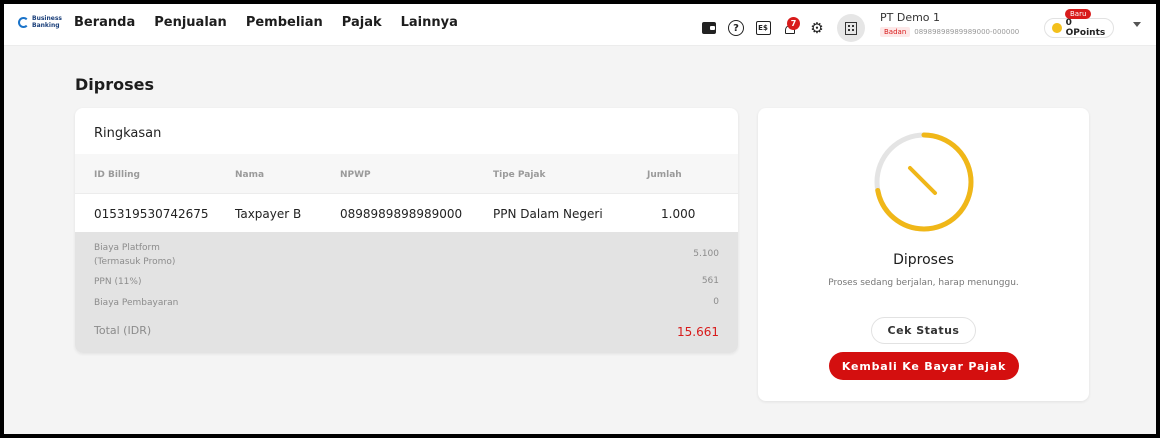 This screenshot has width=1160, height=438. I want to click on nav-pajak: Pajak, so click(362, 22).